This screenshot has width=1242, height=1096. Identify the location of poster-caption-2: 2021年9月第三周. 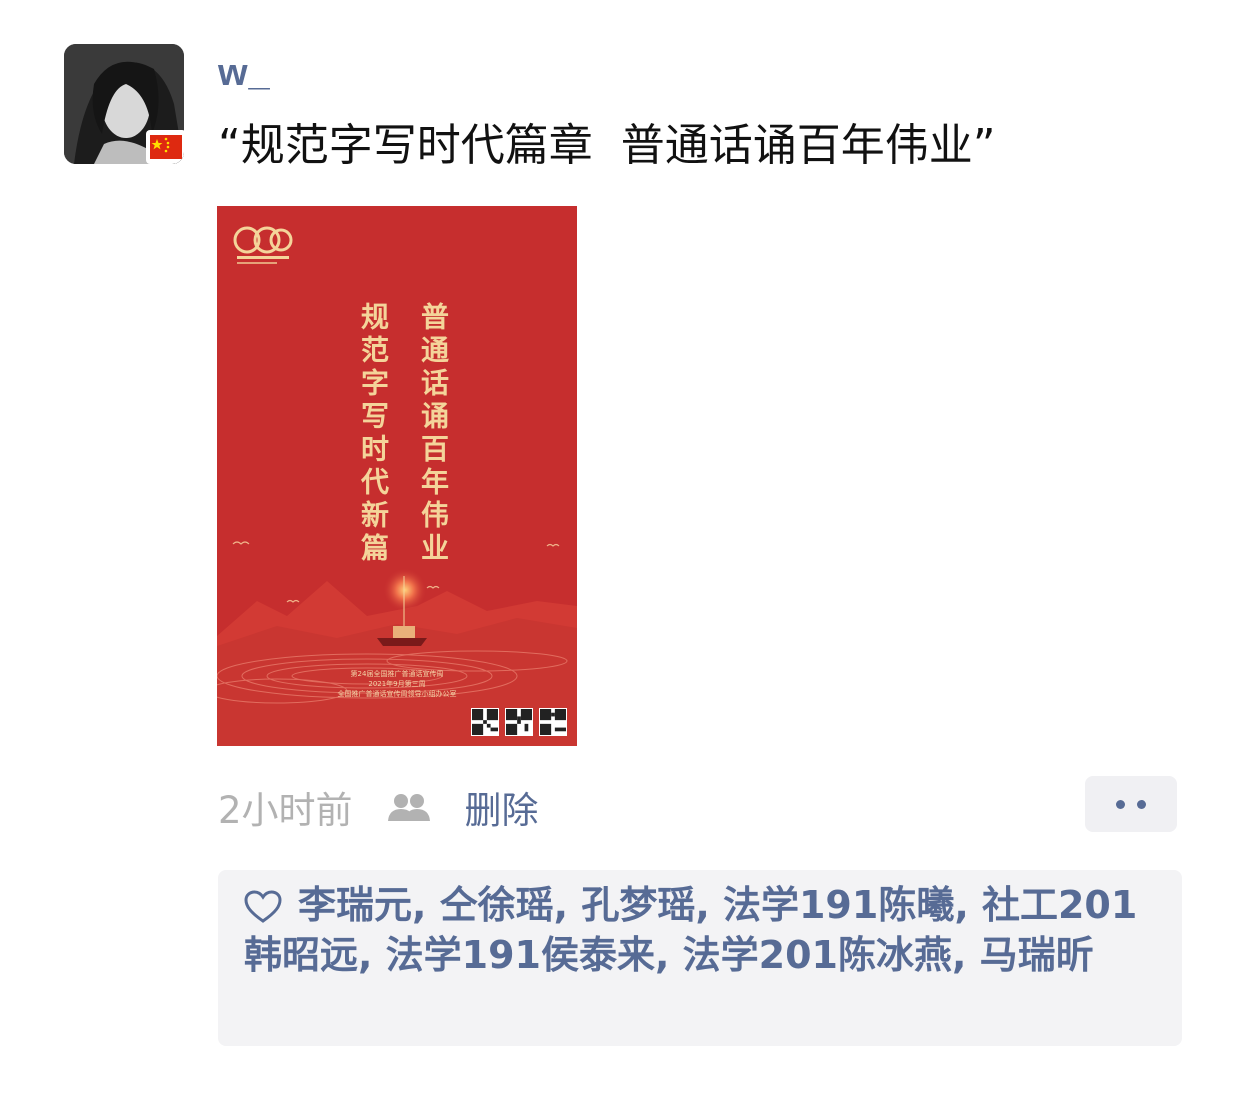
(397, 684).